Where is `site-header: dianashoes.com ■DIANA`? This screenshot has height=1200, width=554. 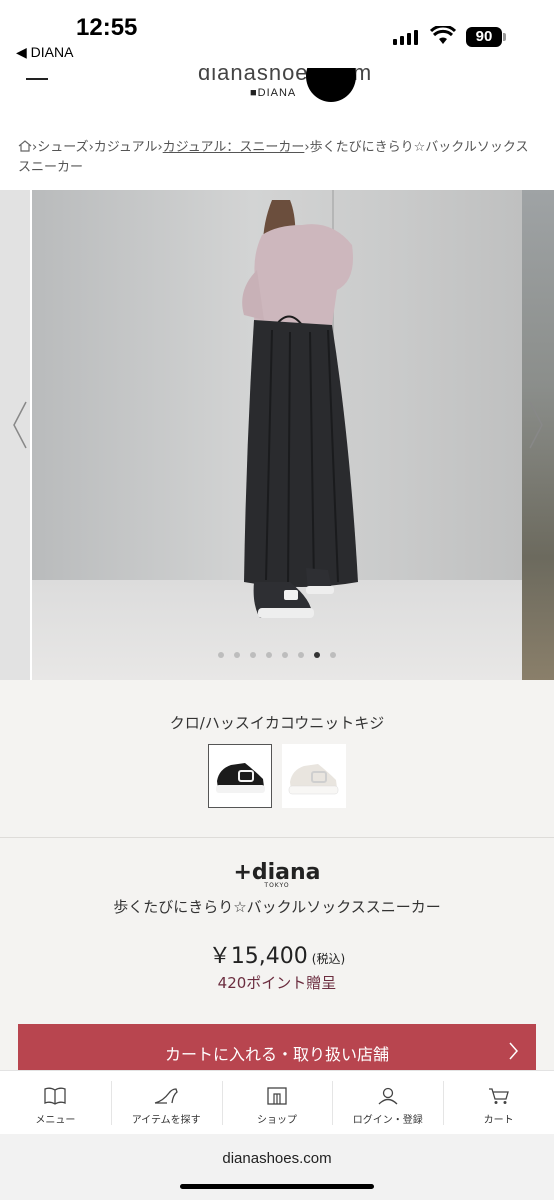 site-header: dianashoes.com ■DIANA is located at coordinates (277, 90).